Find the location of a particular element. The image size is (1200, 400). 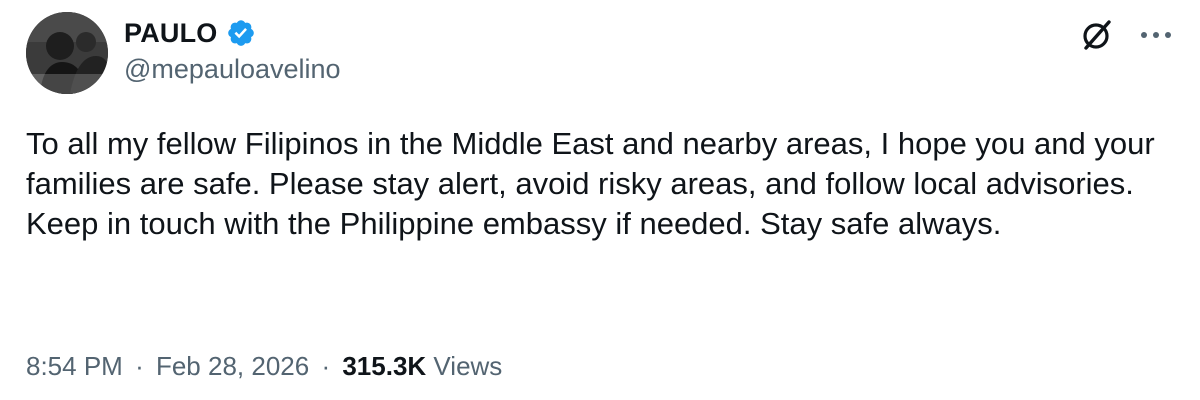

tweet-date: Feb 28, 2026 is located at coordinates (232, 366).